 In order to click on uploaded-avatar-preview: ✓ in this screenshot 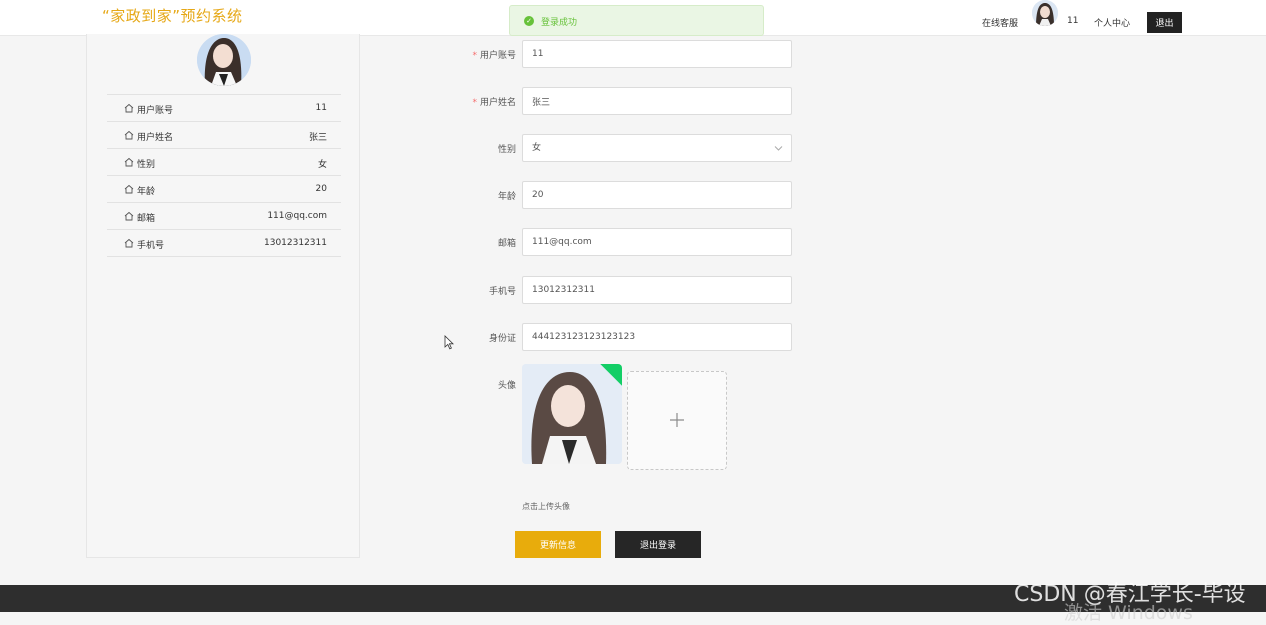, I will do `click(572, 414)`.